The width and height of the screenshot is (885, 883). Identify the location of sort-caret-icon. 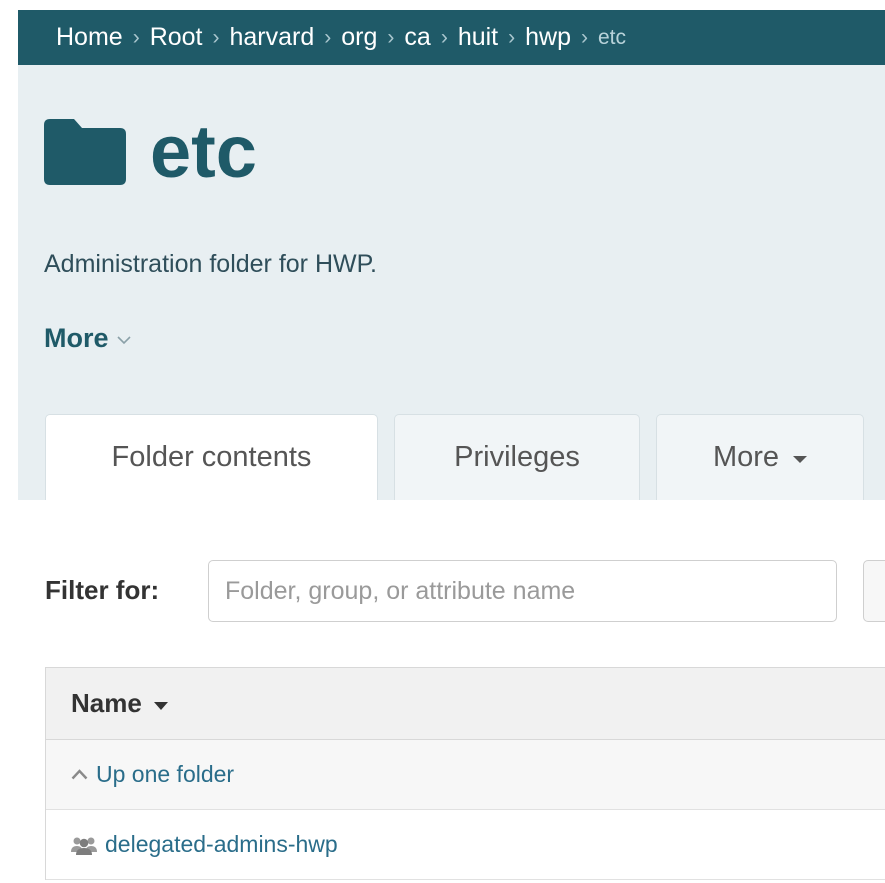
(160, 705).